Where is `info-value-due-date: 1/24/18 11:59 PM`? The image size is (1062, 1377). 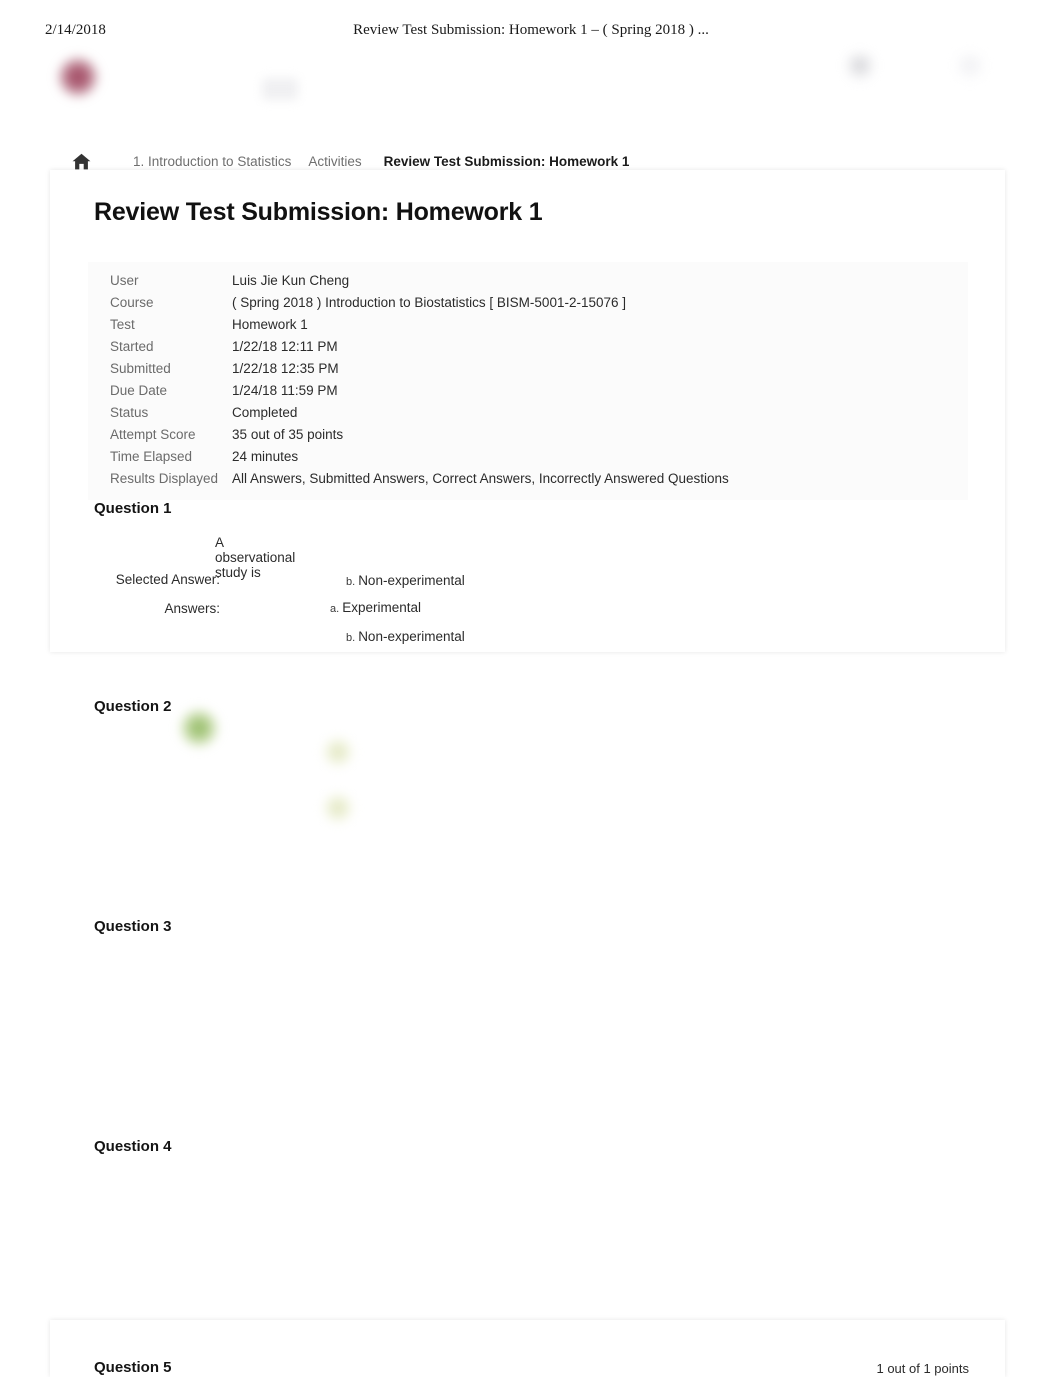
info-value-due-date: 1/24/18 11:59 PM is located at coordinates (285, 390).